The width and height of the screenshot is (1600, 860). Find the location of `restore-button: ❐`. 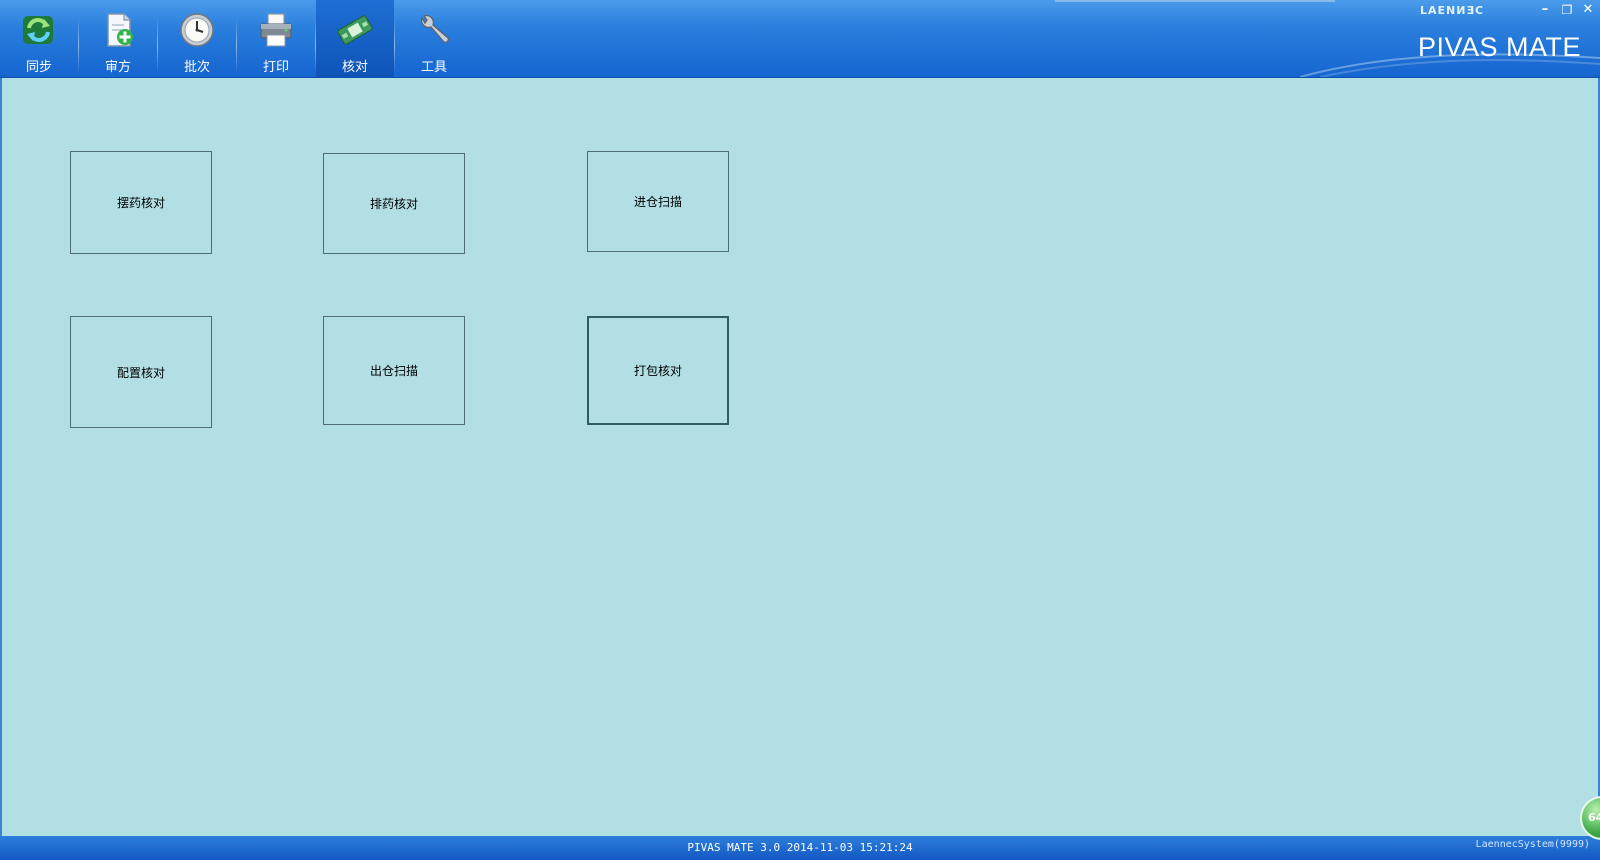

restore-button: ❐ is located at coordinates (1567, 10).